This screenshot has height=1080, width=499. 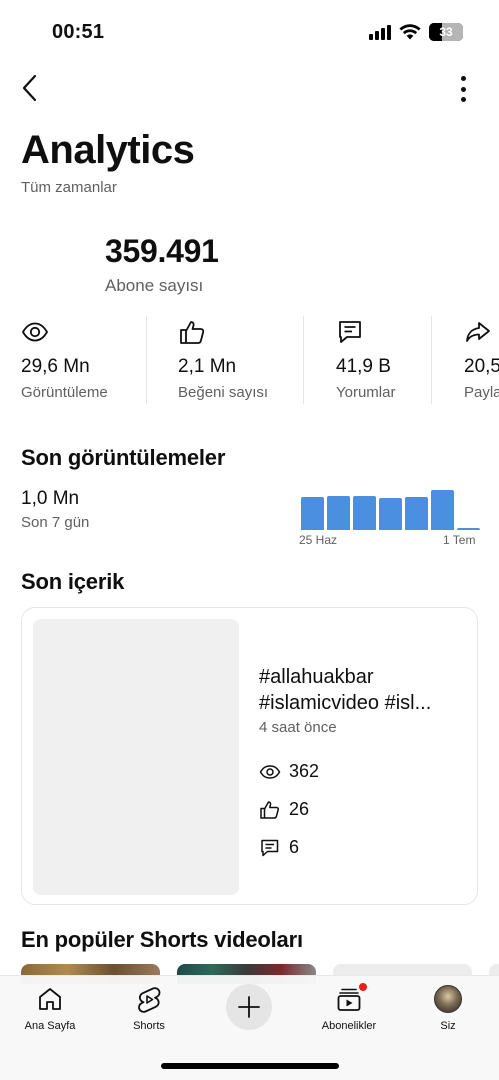 What do you see at coordinates (349, 1007) in the screenshot?
I see `nav-subscriptions: Abonelikler` at bounding box center [349, 1007].